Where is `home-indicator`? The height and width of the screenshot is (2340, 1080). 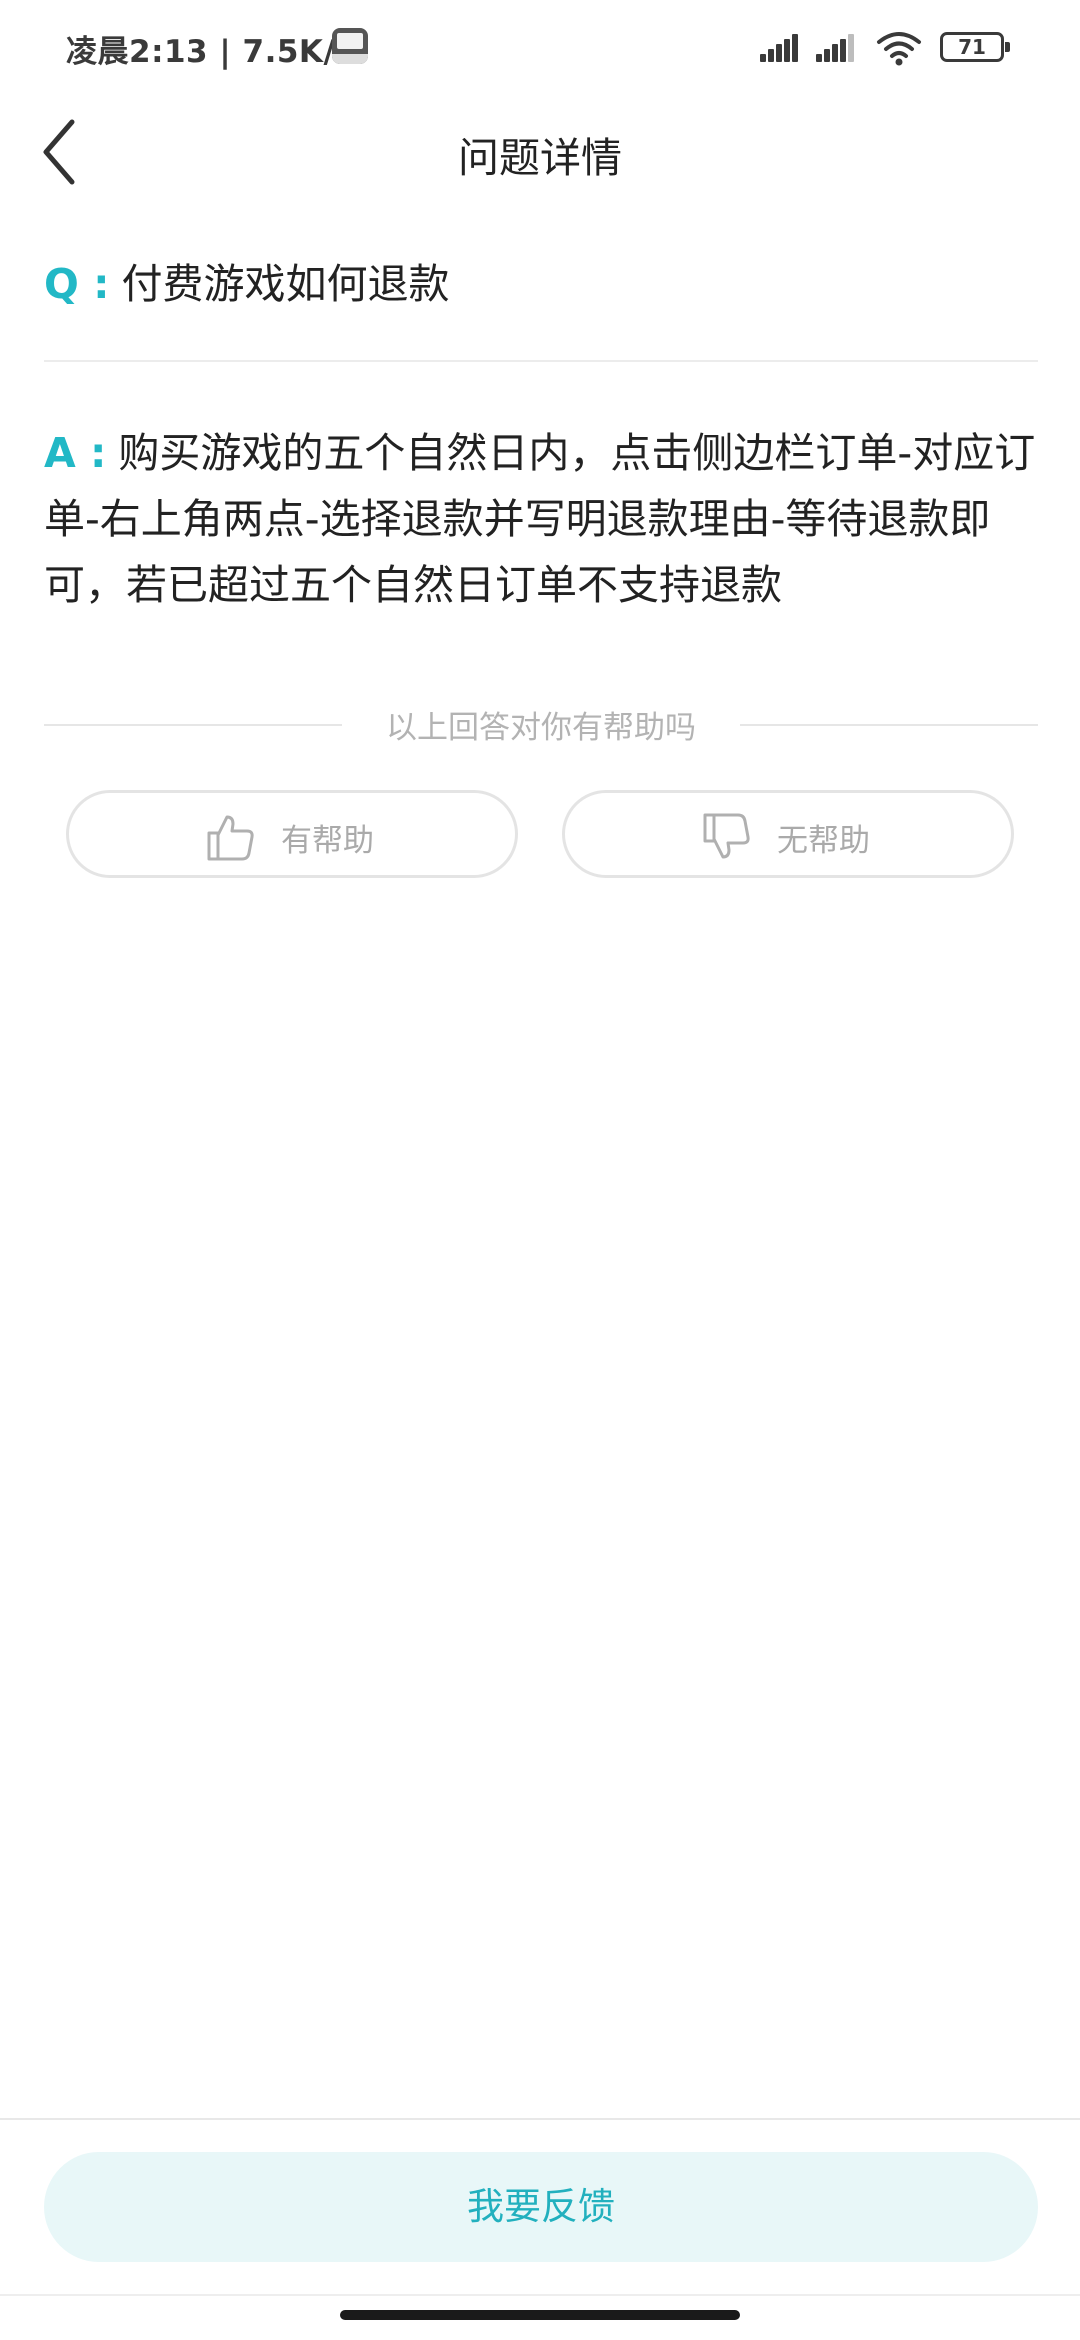 home-indicator is located at coordinates (540, 2315).